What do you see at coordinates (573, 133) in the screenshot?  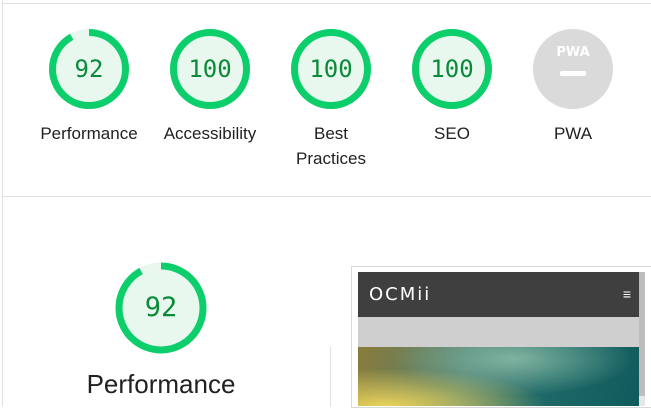 I see `gauge-label: PWA` at bounding box center [573, 133].